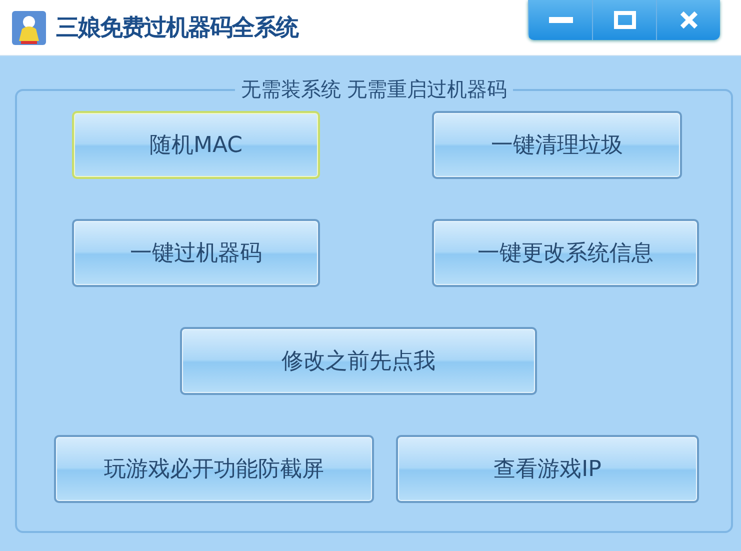 The image size is (741, 551). What do you see at coordinates (565, 253) in the screenshot?
I see `action-button: 一键更改系统信息` at bounding box center [565, 253].